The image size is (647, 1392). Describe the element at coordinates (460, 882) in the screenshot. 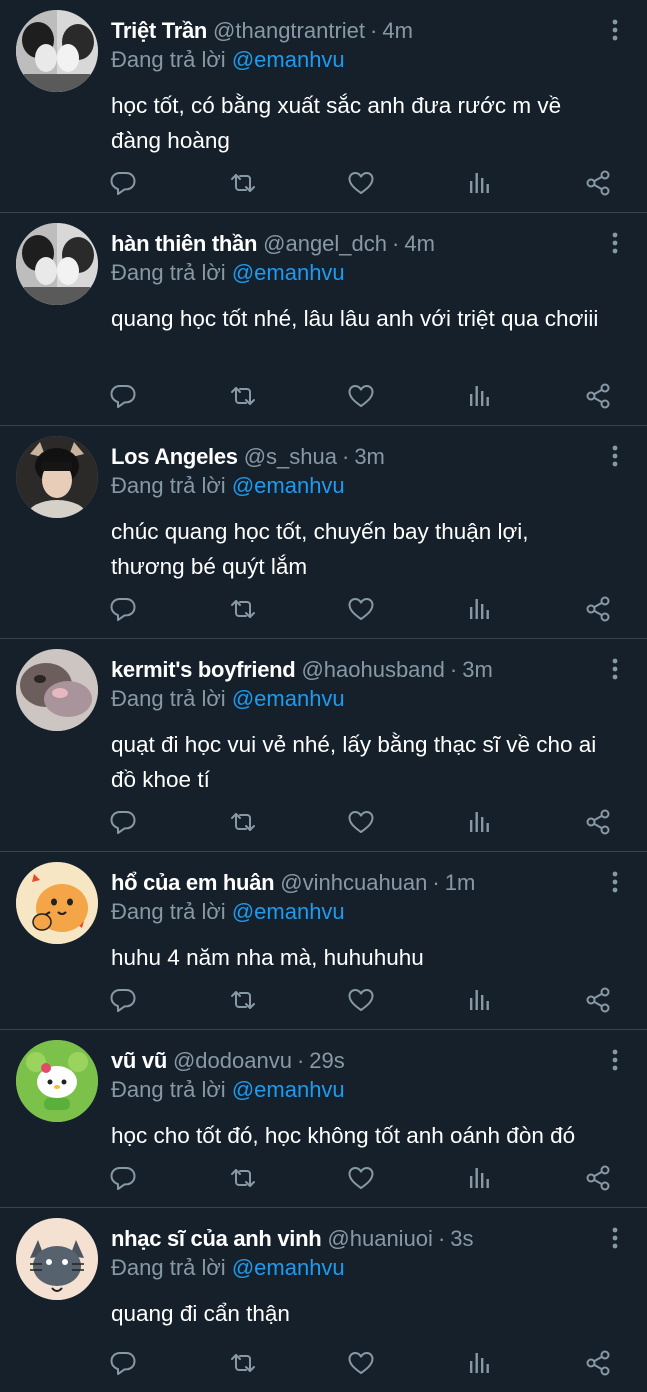

I see `timestamp: 1m` at that location.